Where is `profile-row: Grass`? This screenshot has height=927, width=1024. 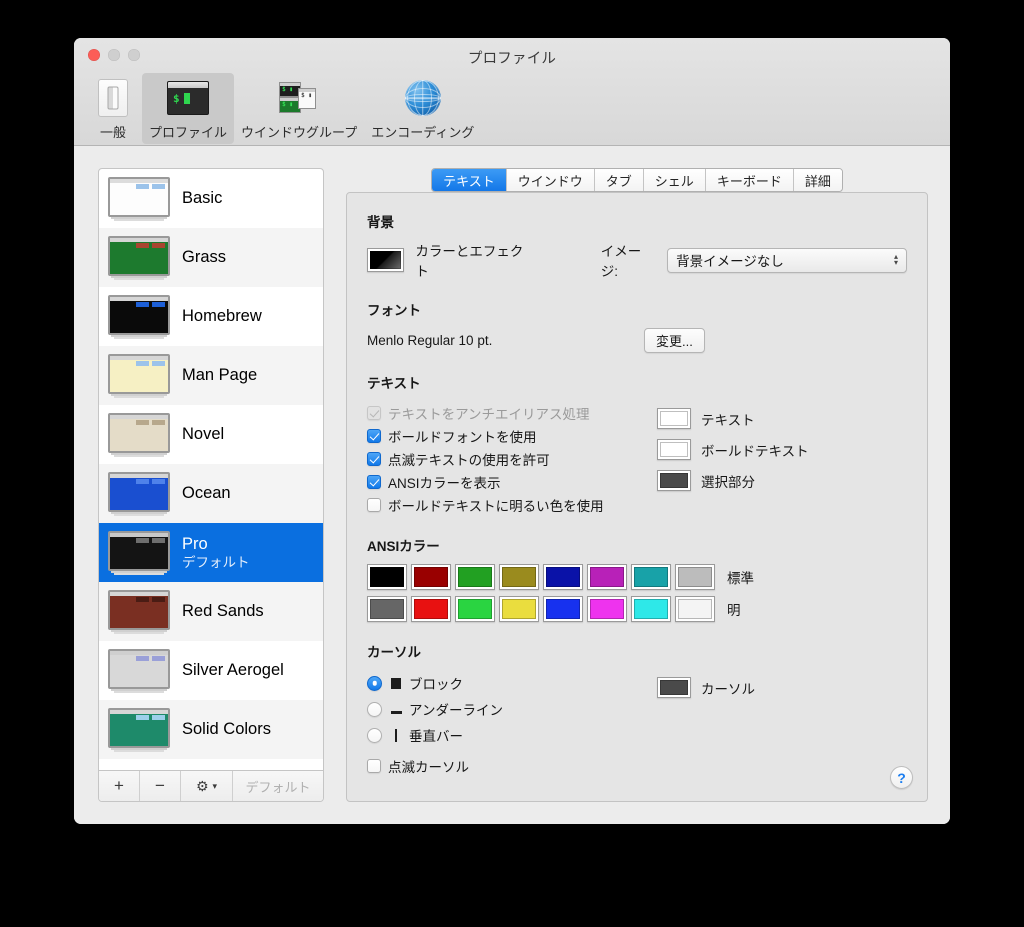
profile-row: Grass is located at coordinates (211, 257).